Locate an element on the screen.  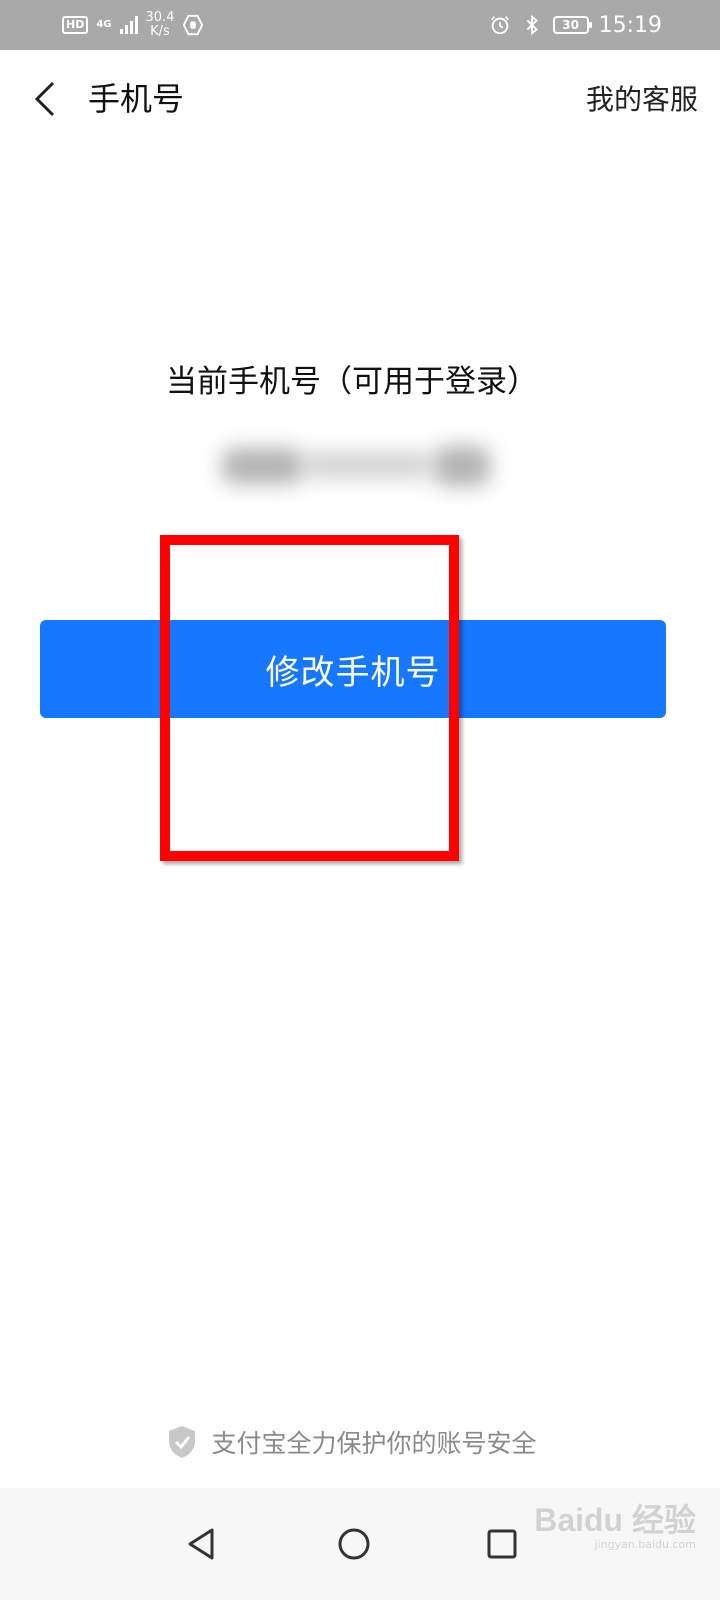
back-button is located at coordinates (44, 99).